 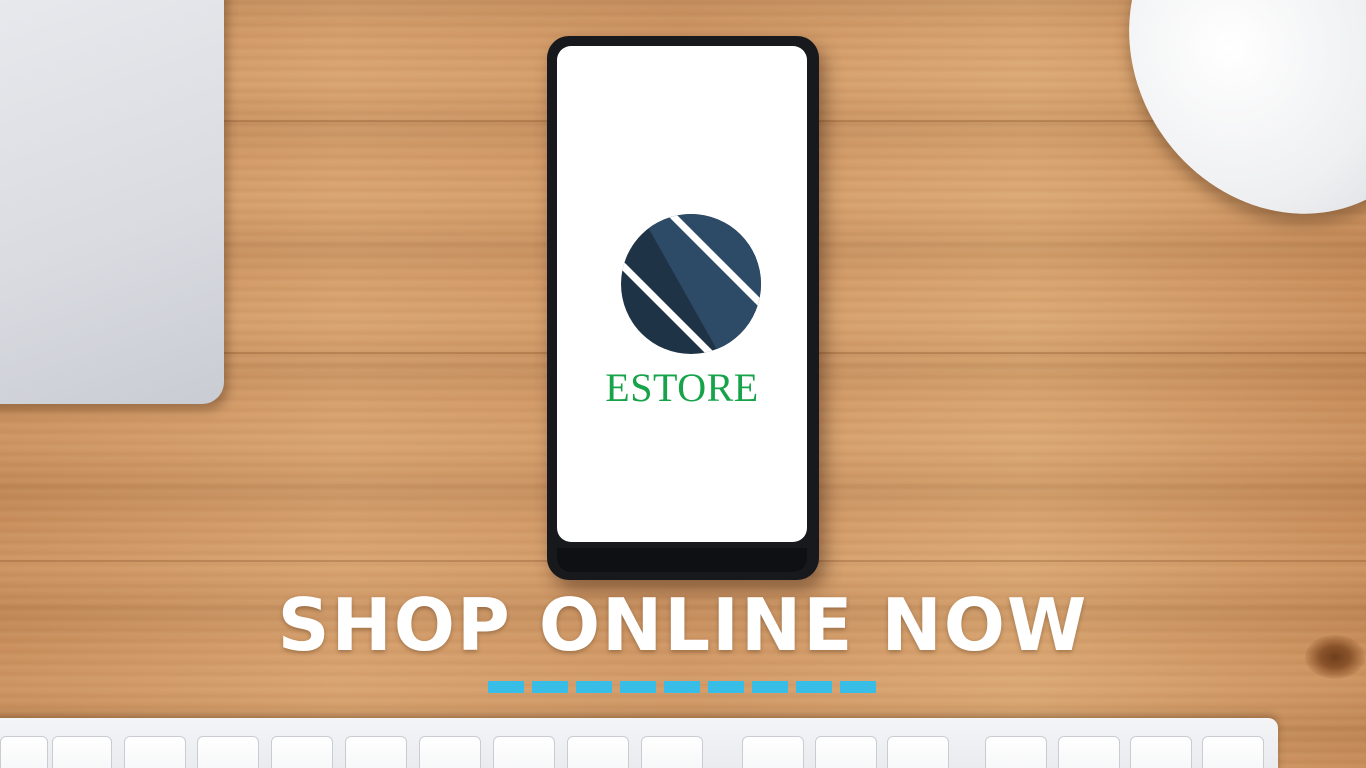 I want to click on striped-circle-logo-icon, so click(x=691, y=284).